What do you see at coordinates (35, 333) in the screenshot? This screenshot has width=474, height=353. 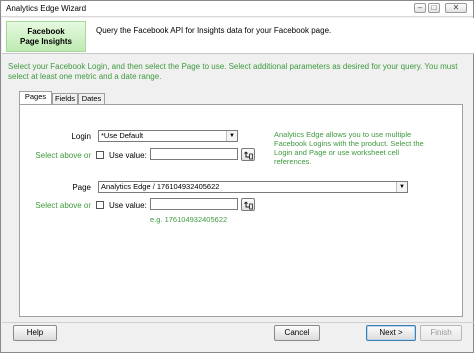 I see `help-button: Help` at bounding box center [35, 333].